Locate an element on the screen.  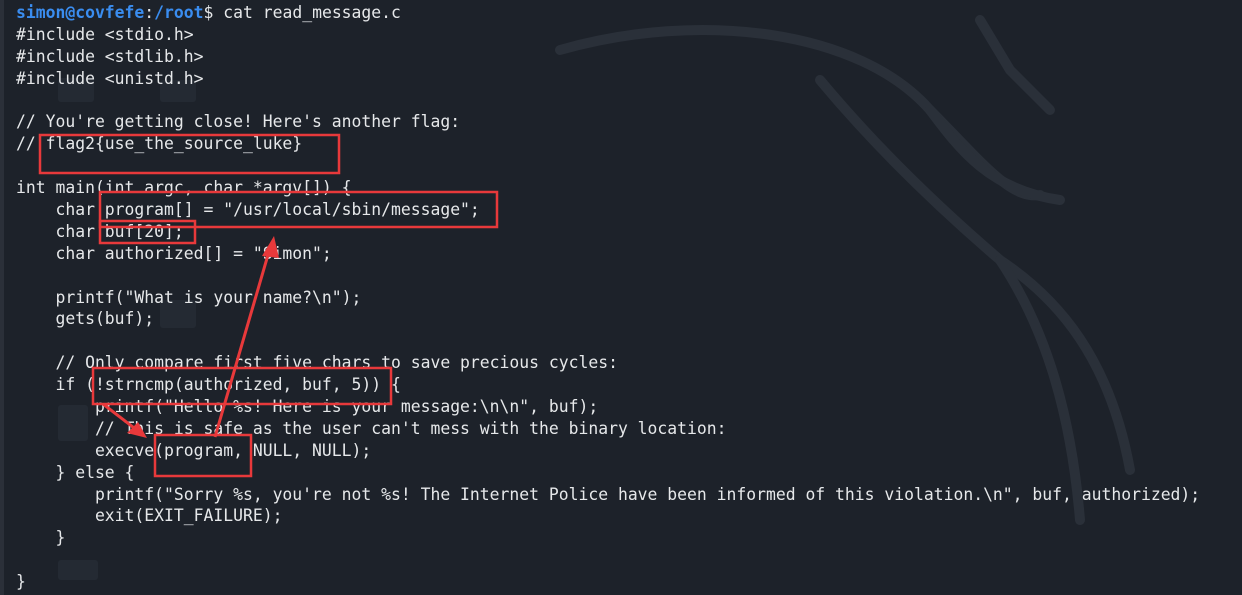
prompt-symbol: $ is located at coordinates (213, 12).